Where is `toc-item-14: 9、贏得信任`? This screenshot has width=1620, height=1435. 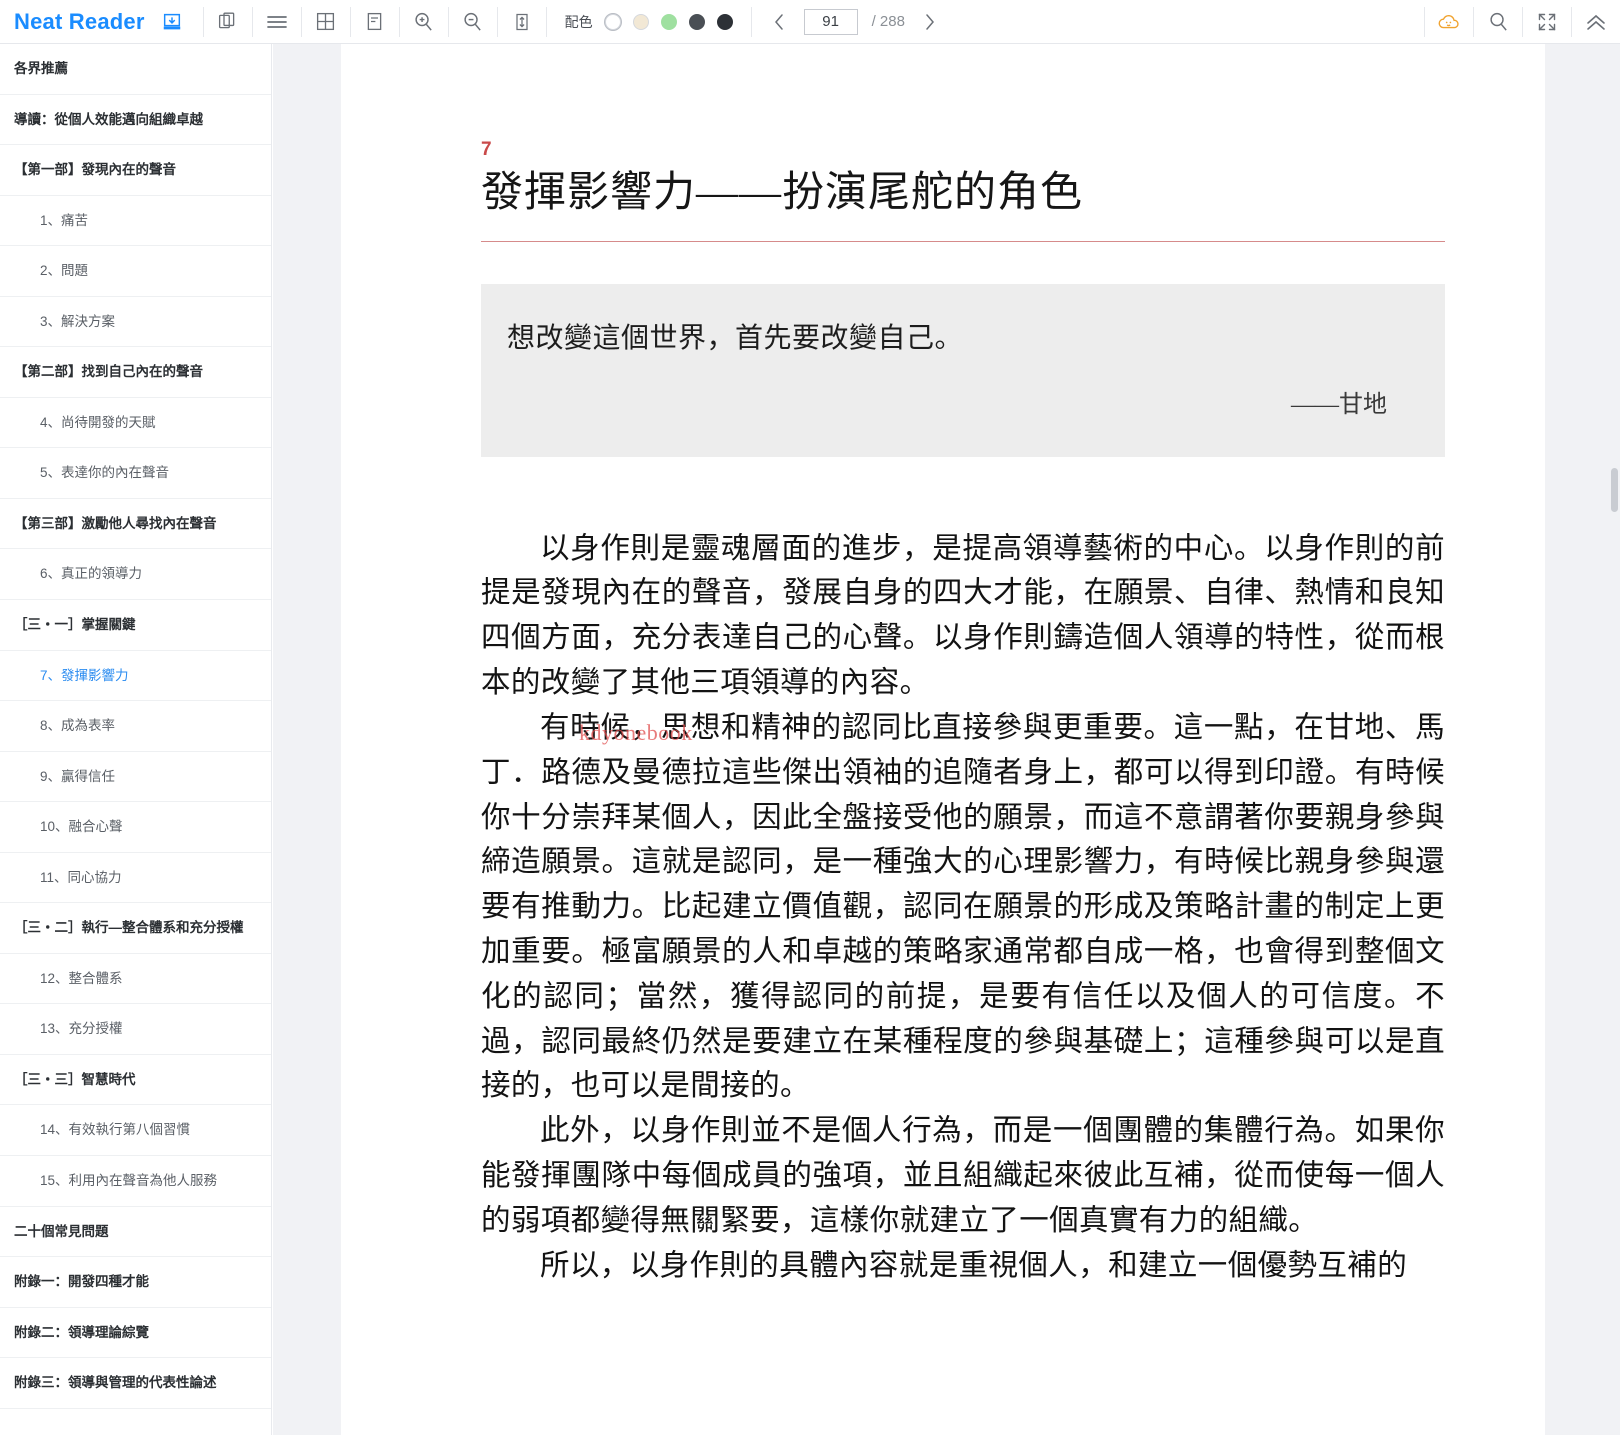 toc-item-14: 9、贏得信任 is located at coordinates (135, 777).